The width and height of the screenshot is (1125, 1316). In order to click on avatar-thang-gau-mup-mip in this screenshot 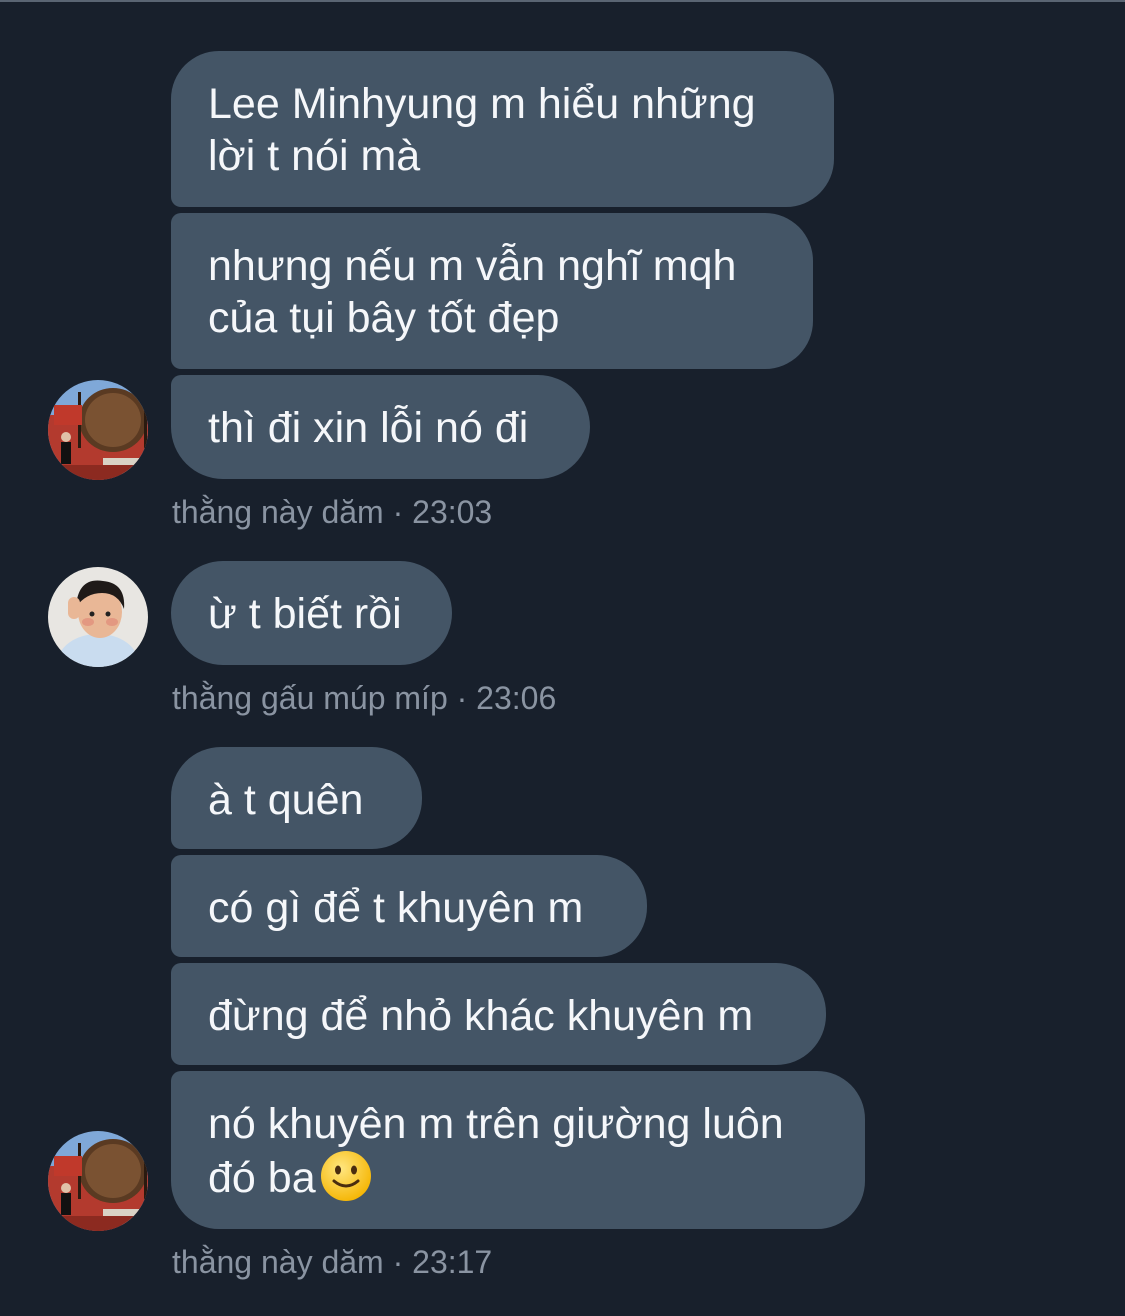, I will do `click(98, 617)`.